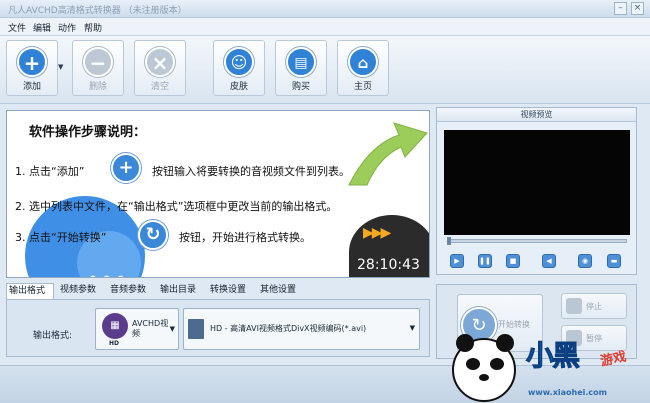 This screenshot has width=650, height=403. Describe the element at coordinates (536, 115) in the screenshot. I see `preview-title: 视频预览` at that location.